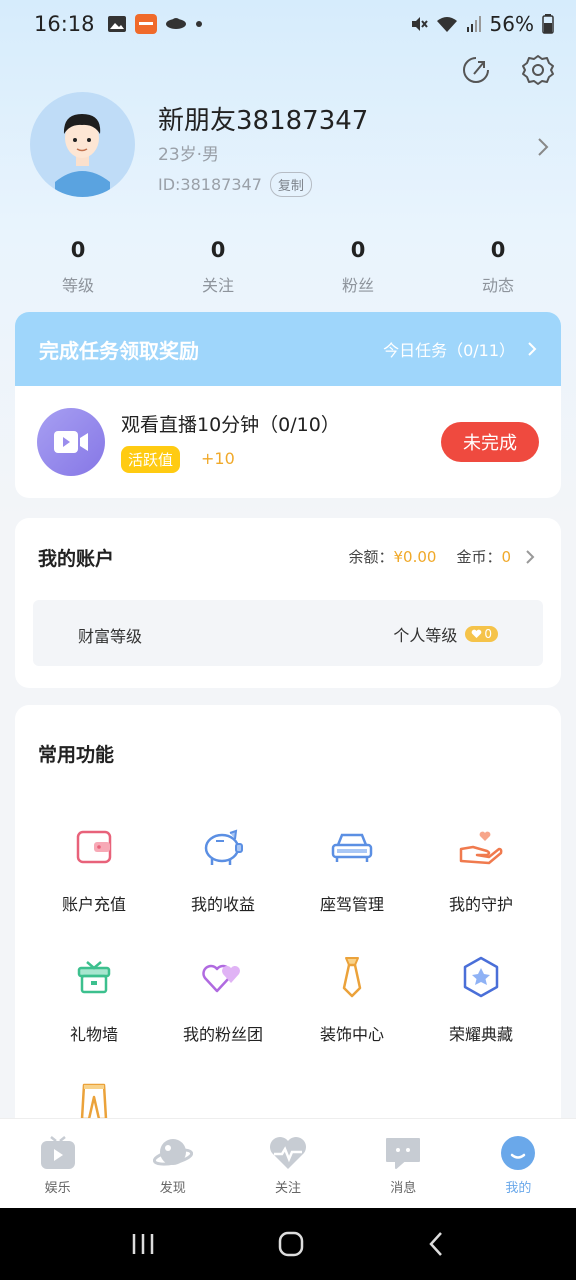 The height and width of the screenshot is (1280, 576). What do you see at coordinates (93, 904) in the screenshot?
I see `function-label: 账户充值` at bounding box center [93, 904].